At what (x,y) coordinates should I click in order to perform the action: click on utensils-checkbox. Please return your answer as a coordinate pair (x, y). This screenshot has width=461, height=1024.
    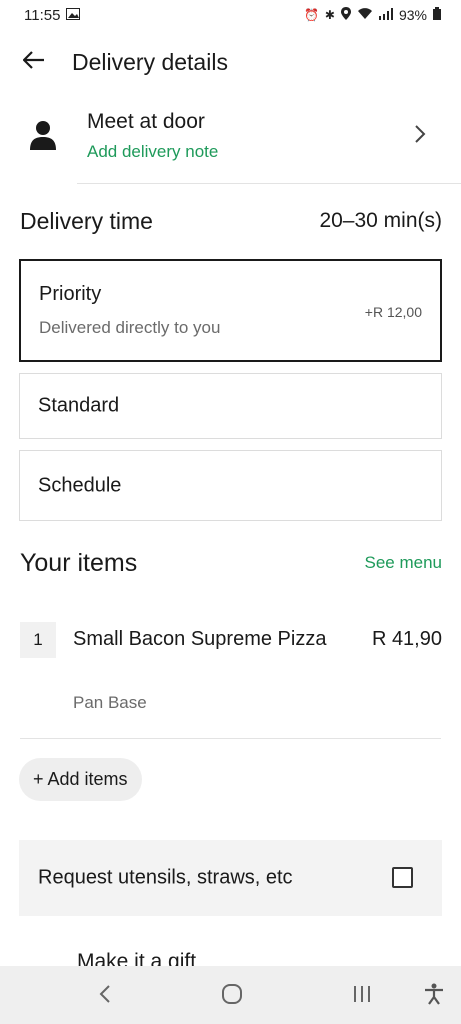
    Looking at the image, I should click on (402, 877).